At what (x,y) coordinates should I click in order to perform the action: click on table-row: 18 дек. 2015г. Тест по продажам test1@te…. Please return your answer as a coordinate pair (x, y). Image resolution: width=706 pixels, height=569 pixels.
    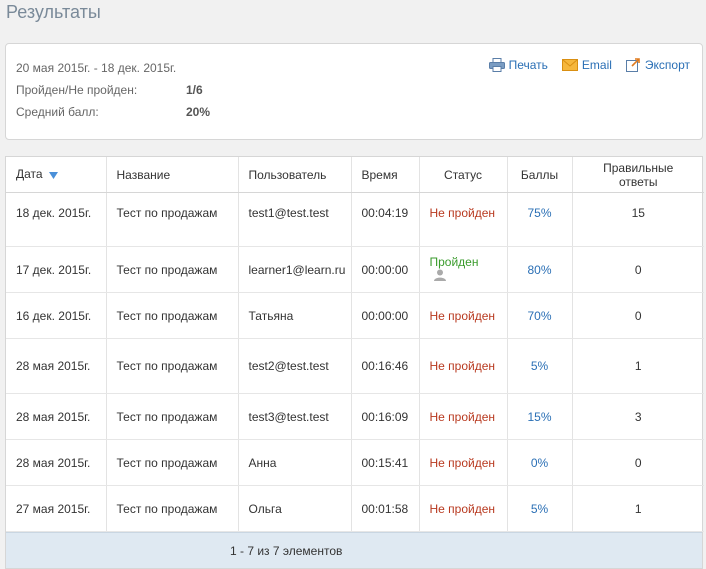
    Looking at the image, I should click on (355, 219).